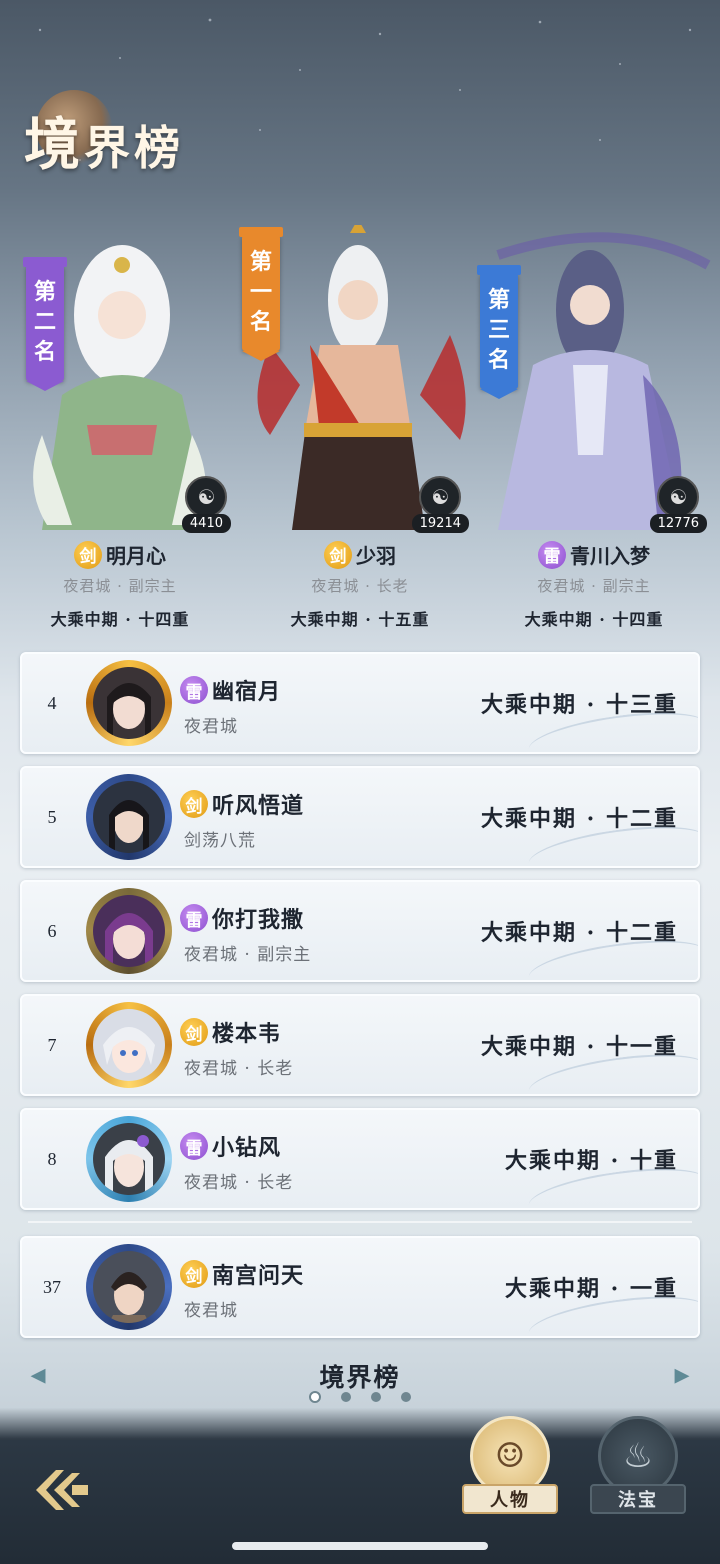 Image resolution: width=720 pixels, height=1564 pixels. What do you see at coordinates (230, 705) in the screenshot?
I see `row-player-info: 雷 幽宿月 夜君城` at bounding box center [230, 705].